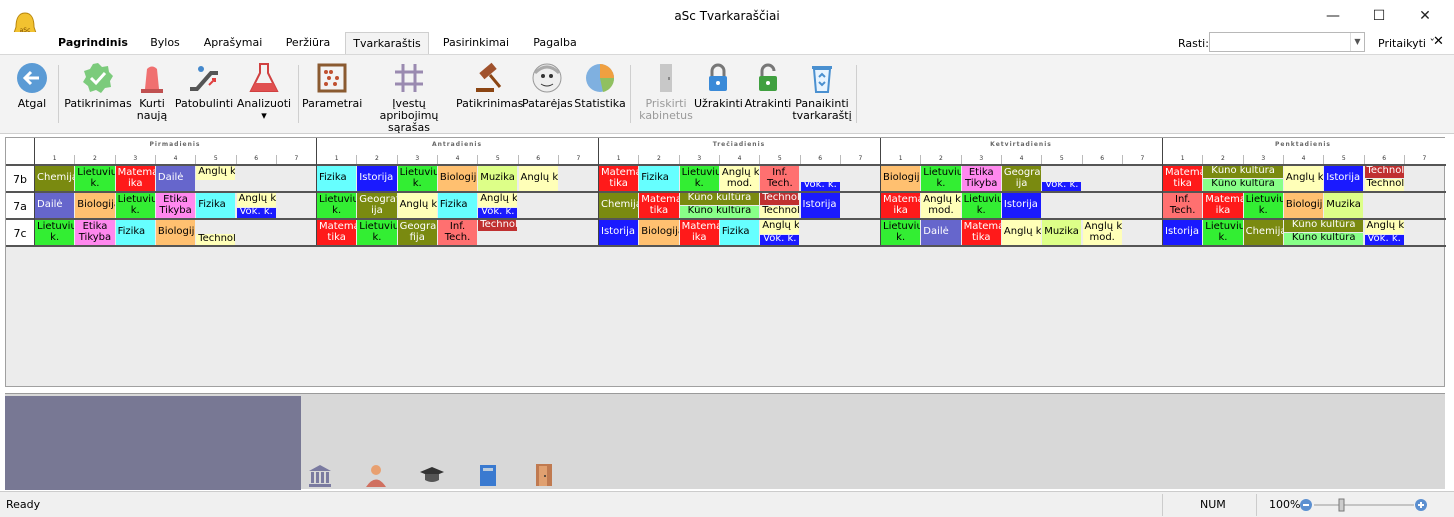 The width and height of the screenshot is (1454, 517). Describe the element at coordinates (204, 85) in the screenshot. I see `improve-button: Patobulinti` at that location.